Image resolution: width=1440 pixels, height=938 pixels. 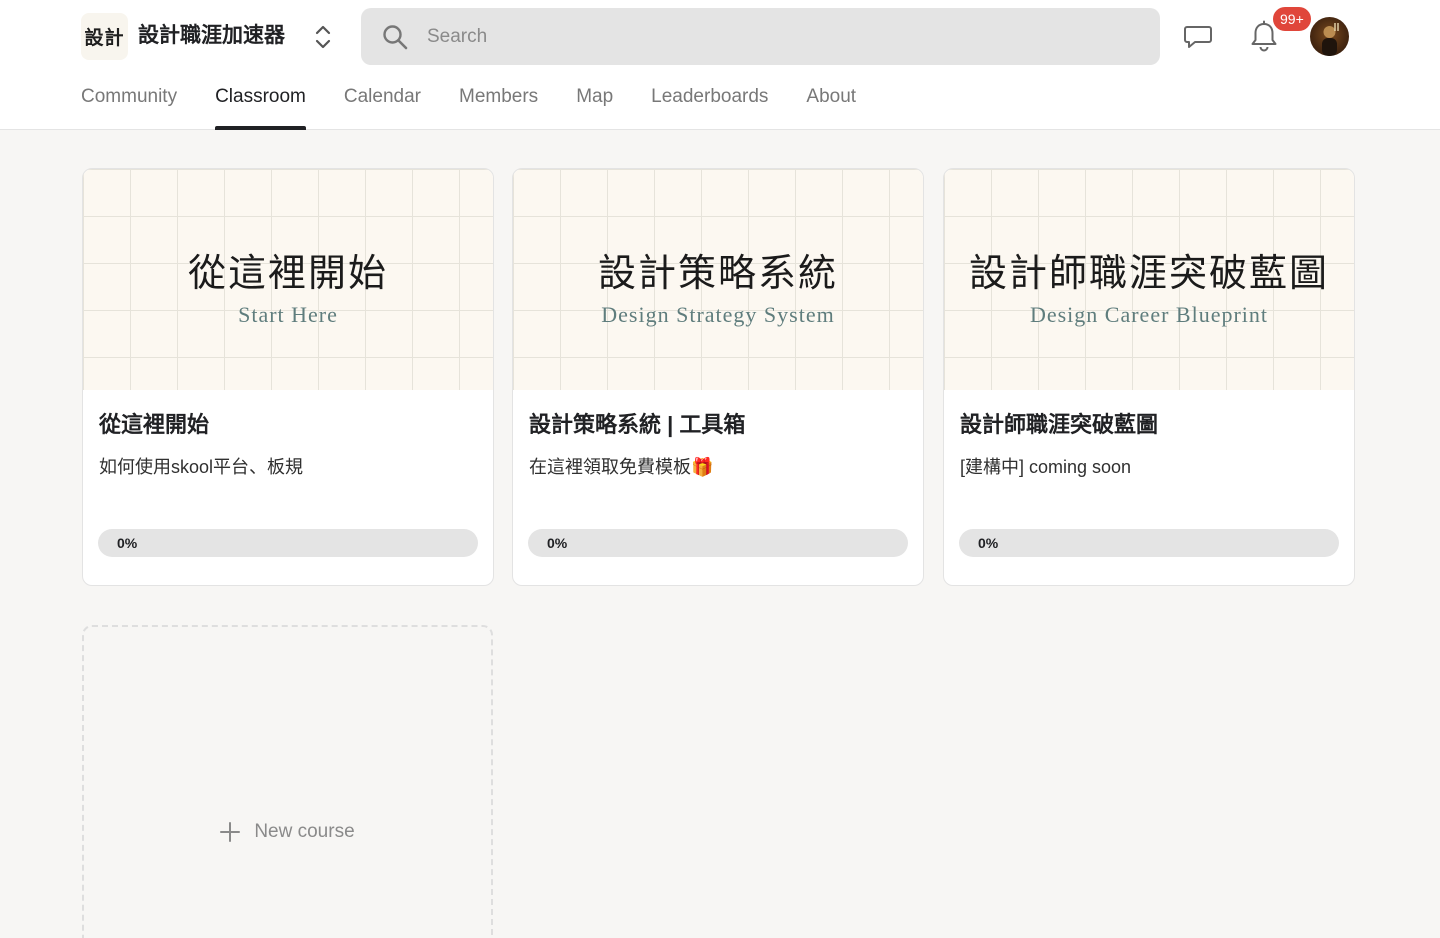 I want to click on course-card: 從這裡開始 Start Here 從這裡開始 如何使用skool平台、板規 0%, so click(x=288, y=377).